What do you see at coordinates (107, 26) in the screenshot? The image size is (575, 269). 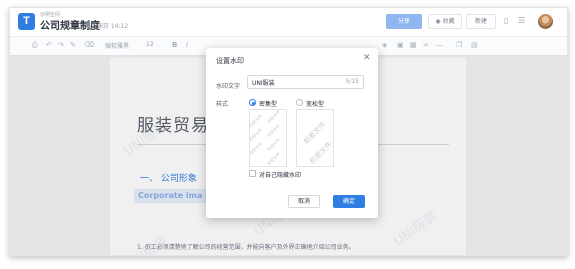 I see `save-status: 最近保存 14:12` at bounding box center [107, 26].